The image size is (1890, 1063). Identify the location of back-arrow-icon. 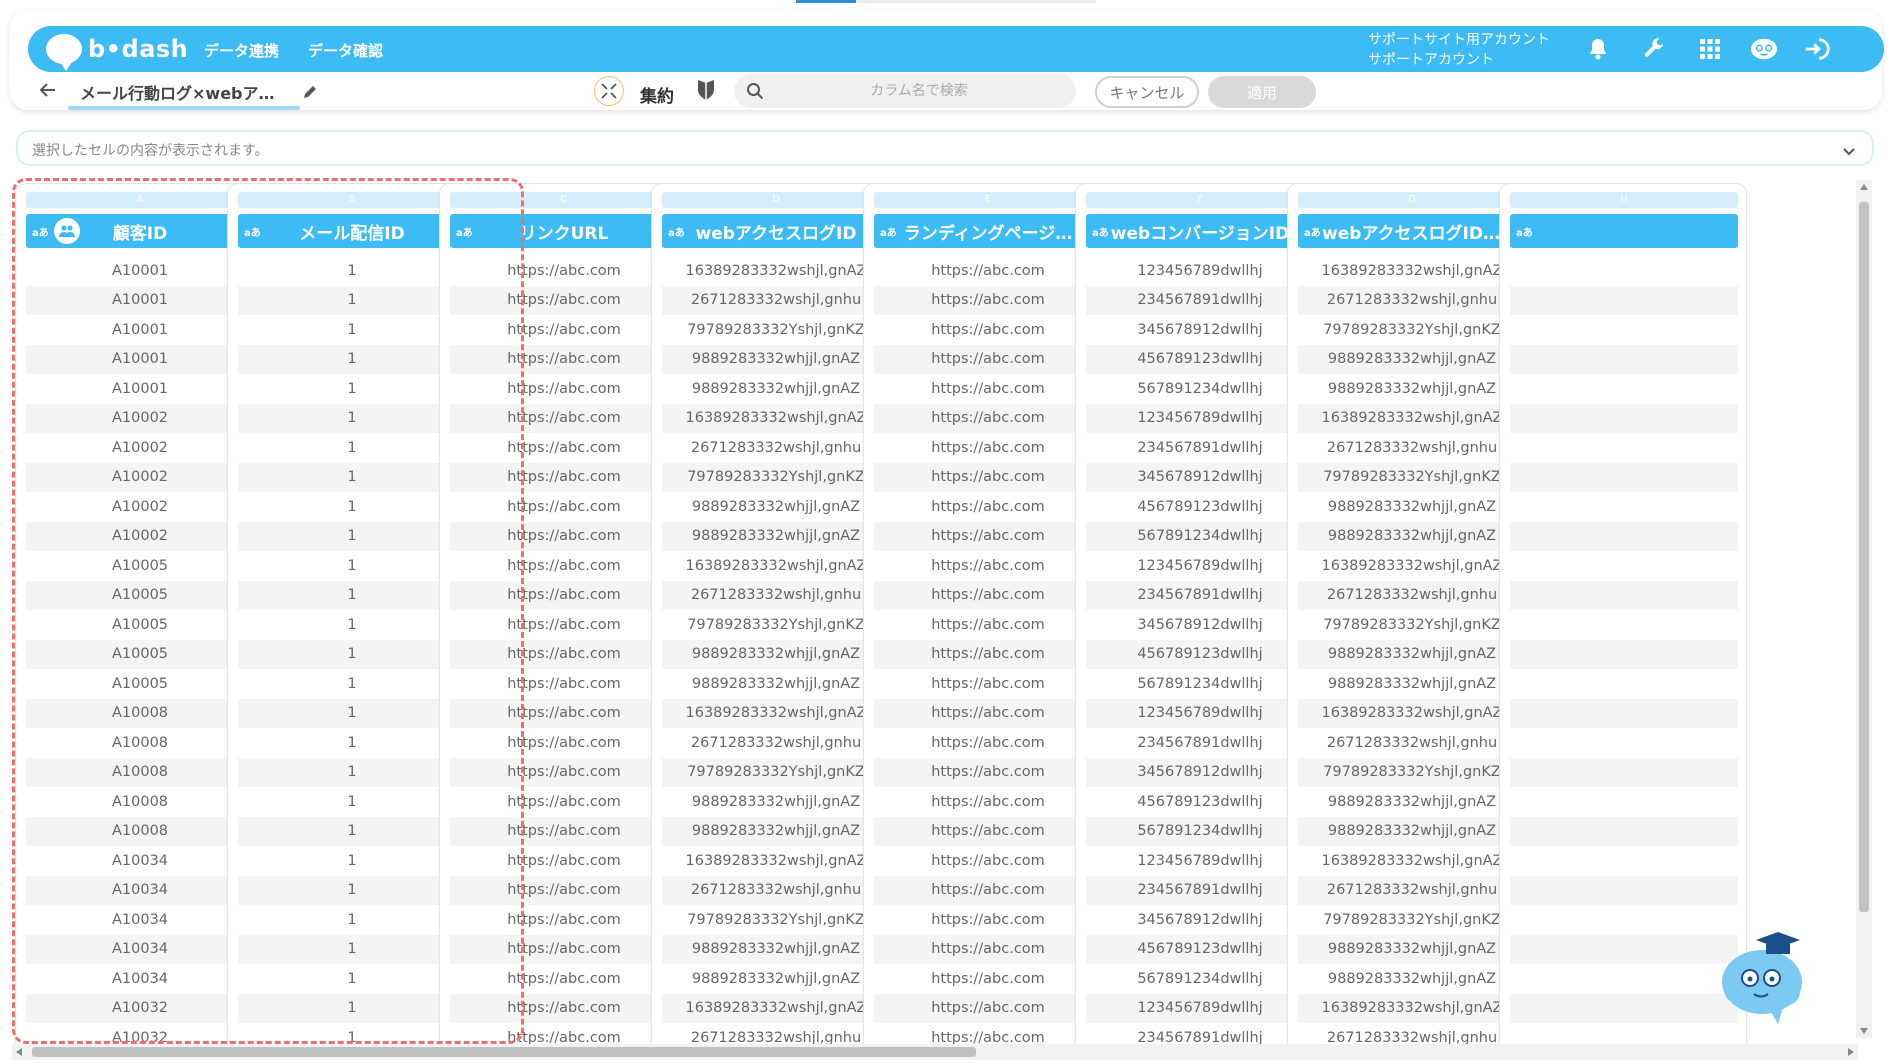
(47, 91).